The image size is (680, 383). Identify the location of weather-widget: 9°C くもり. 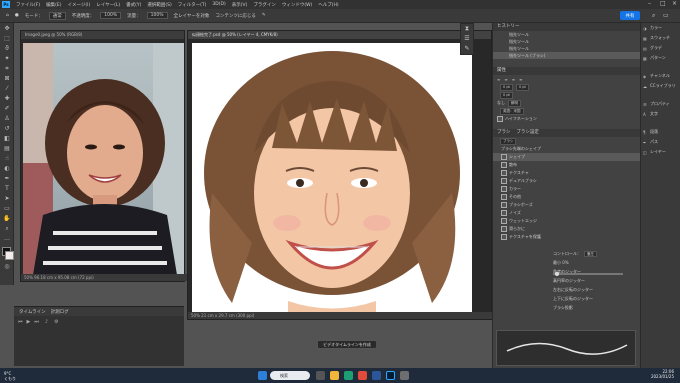
(10, 376).